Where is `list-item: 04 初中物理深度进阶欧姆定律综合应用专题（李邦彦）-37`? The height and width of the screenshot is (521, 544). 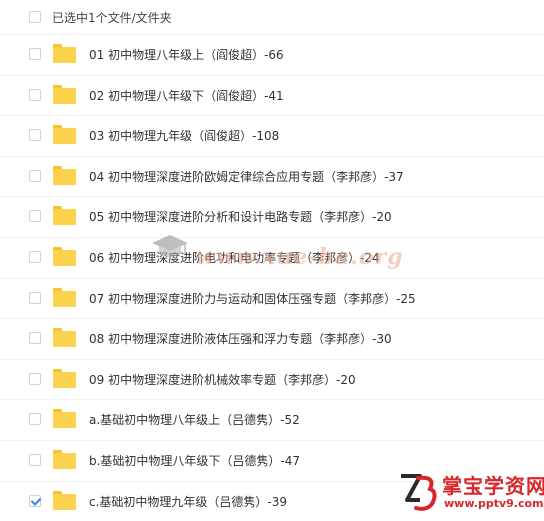
list-item: 04 初中物理深度进阶欧姆定律综合应用专题（李邦彦）-37 is located at coordinates (272, 176).